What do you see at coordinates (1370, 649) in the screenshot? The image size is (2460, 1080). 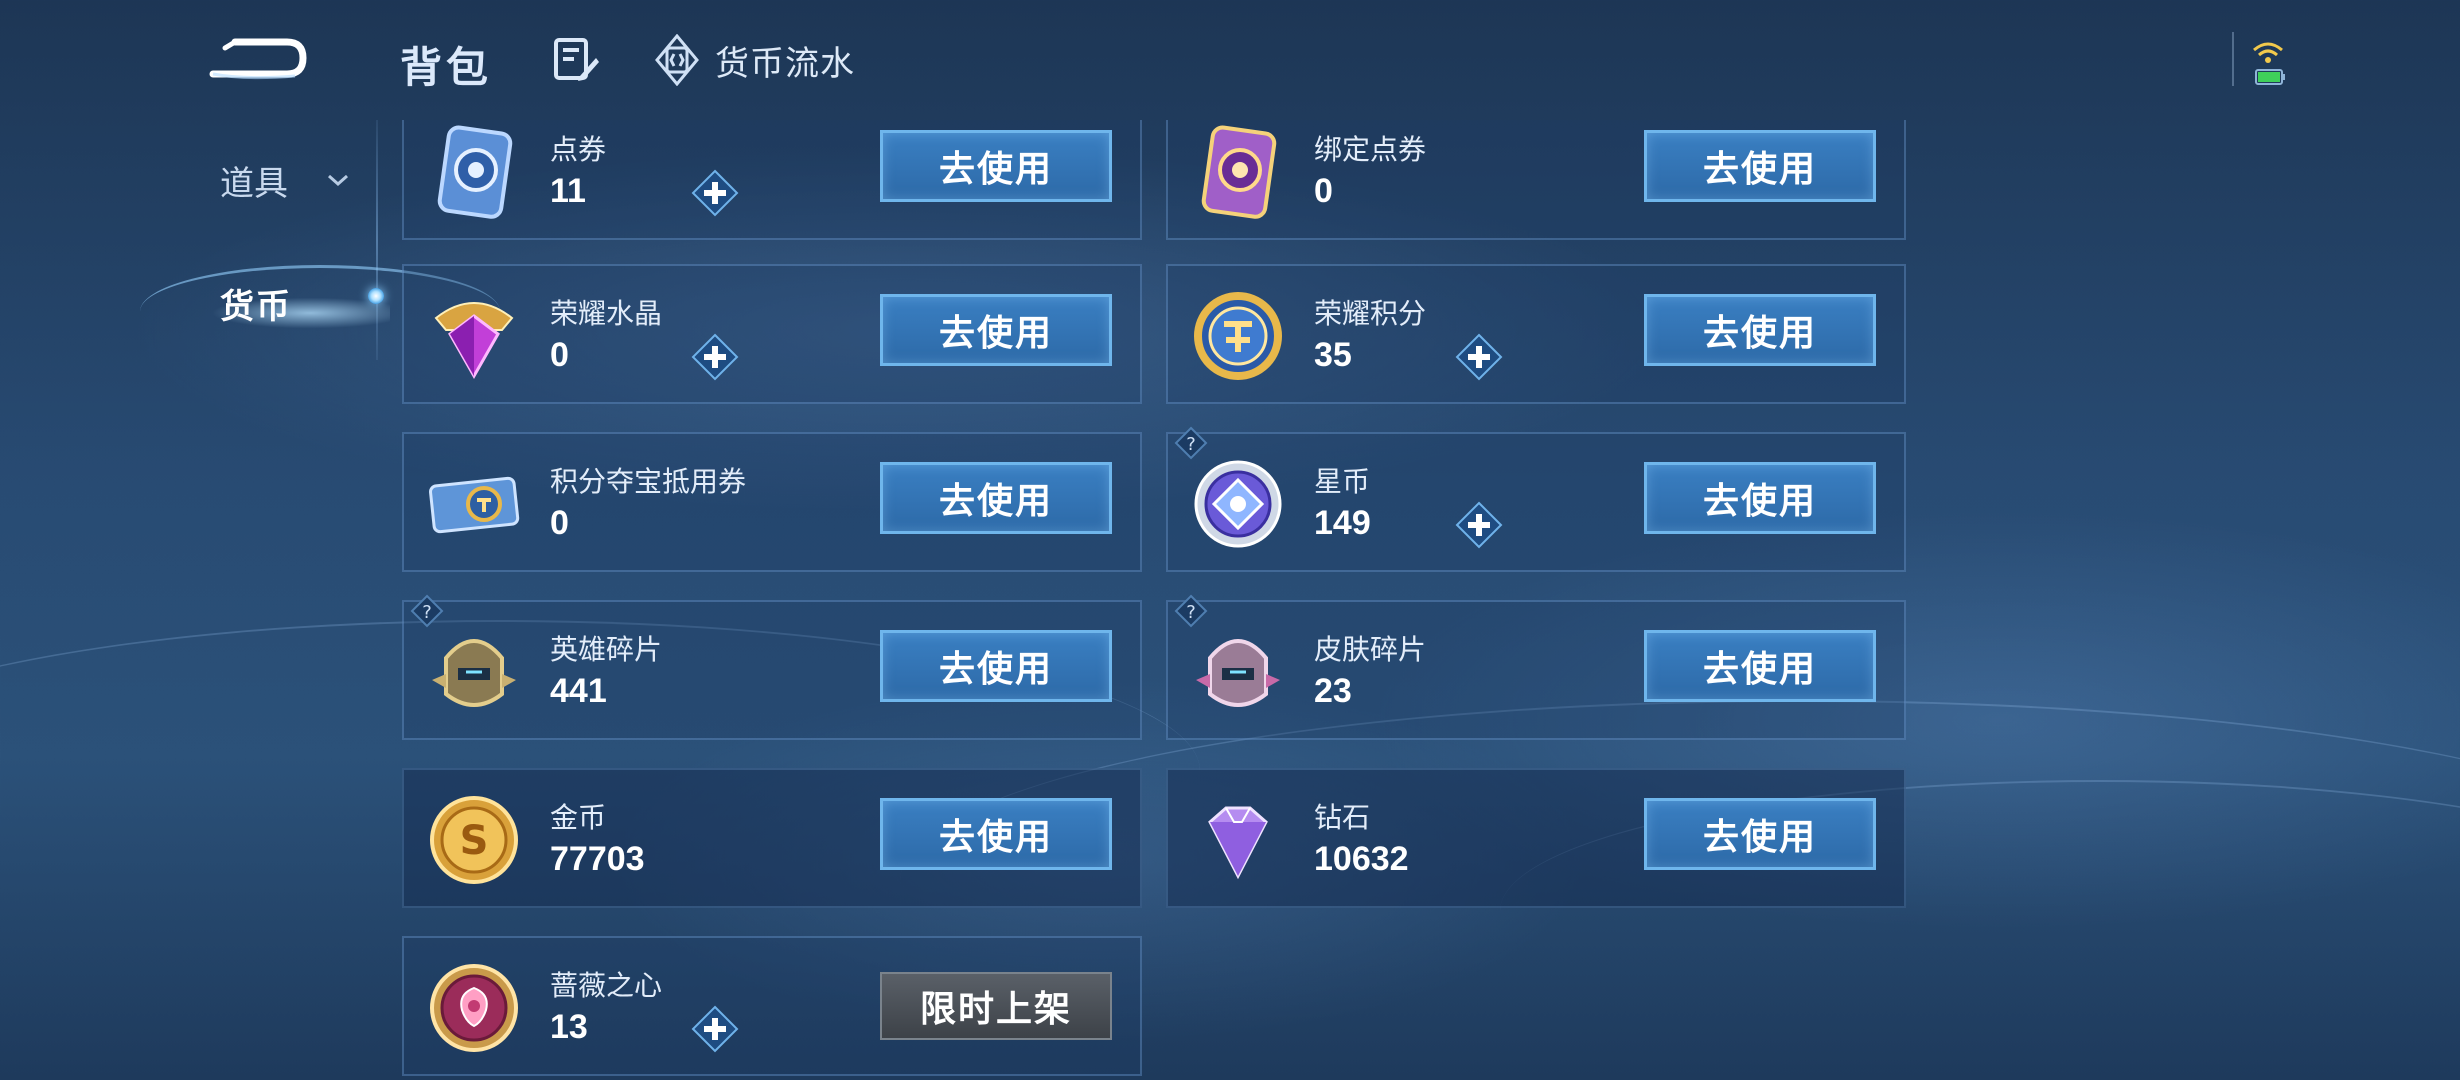 I see `currency-name: 皮肤碎片` at bounding box center [1370, 649].